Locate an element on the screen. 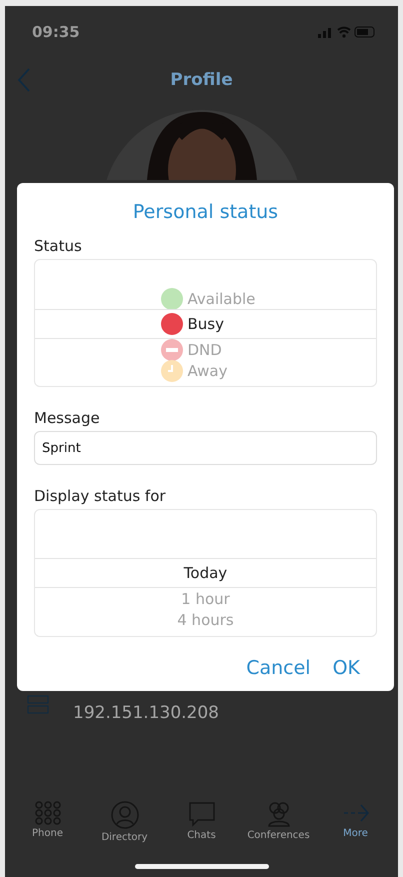  status-picker: Available Busy DND Away is located at coordinates (205, 323).